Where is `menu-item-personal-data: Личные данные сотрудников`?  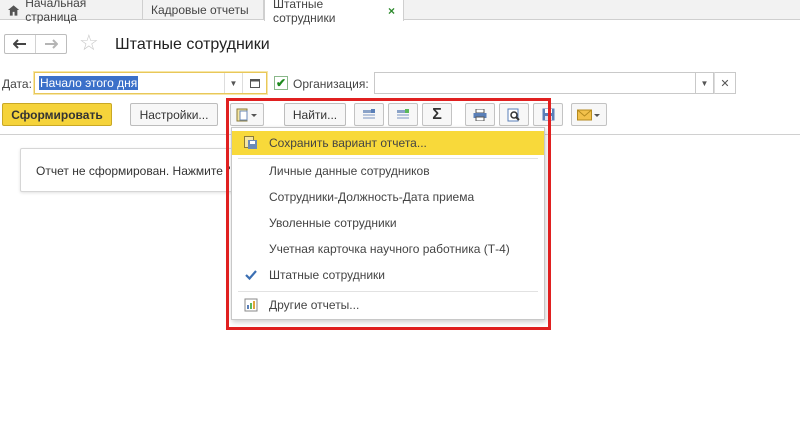
menu-item-personal-data: Личные данные сотрудников is located at coordinates (388, 171).